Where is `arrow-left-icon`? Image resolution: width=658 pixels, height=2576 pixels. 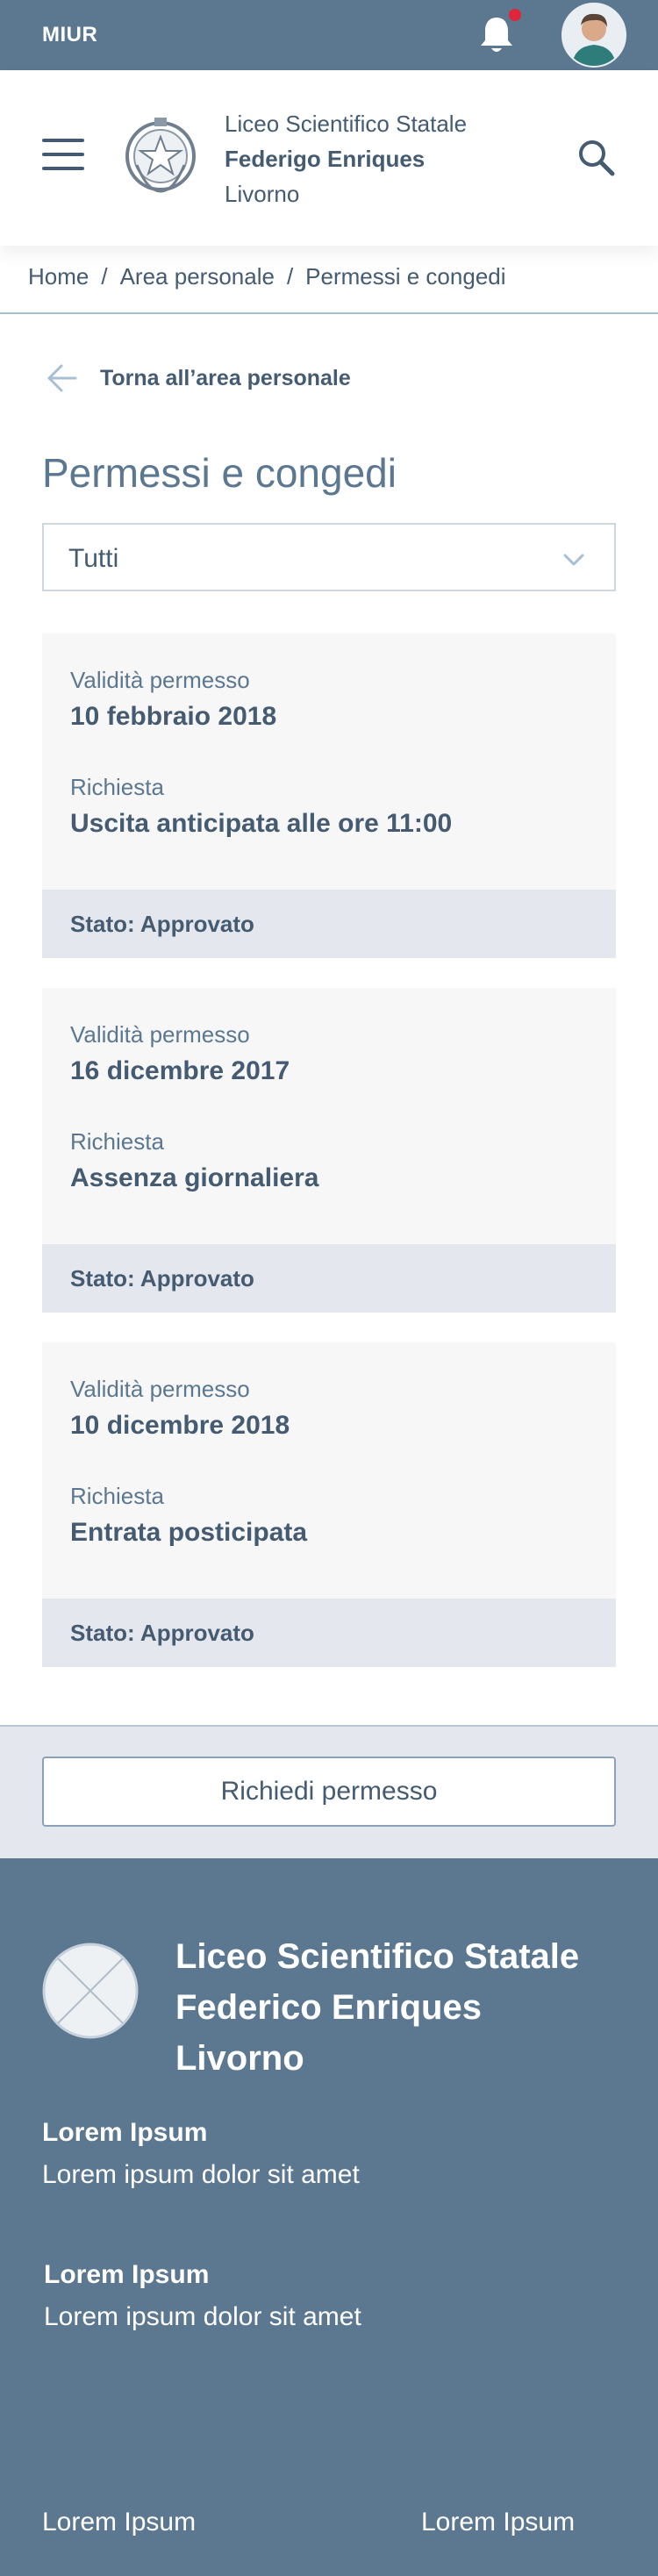 arrow-left-icon is located at coordinates (62, 378).